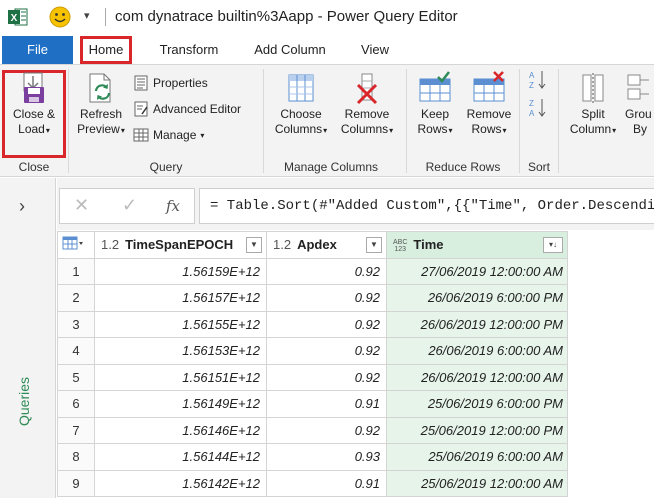 Image resolution: width=654 pixels, height=498 pixels. I want to click on tab-file: File, so click(37, 50).